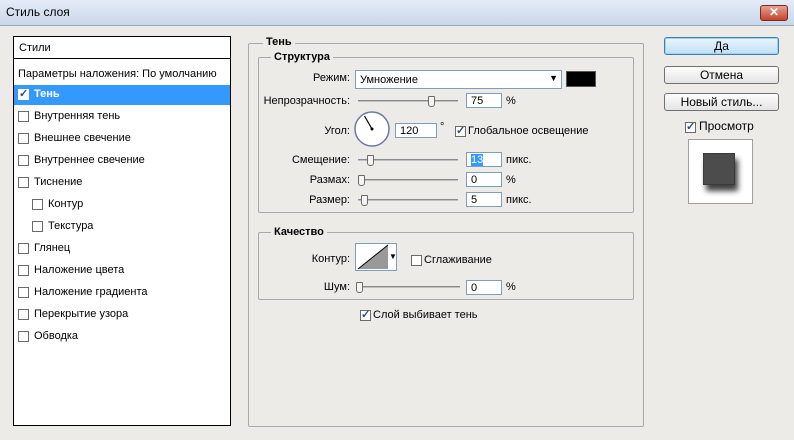 The height and width of the screenshot is (440, 794). What do you see at coordinates (122, 117) in the screenshot?
I see `style-item: Внутренняя тень` at bounding box center [122, 117].